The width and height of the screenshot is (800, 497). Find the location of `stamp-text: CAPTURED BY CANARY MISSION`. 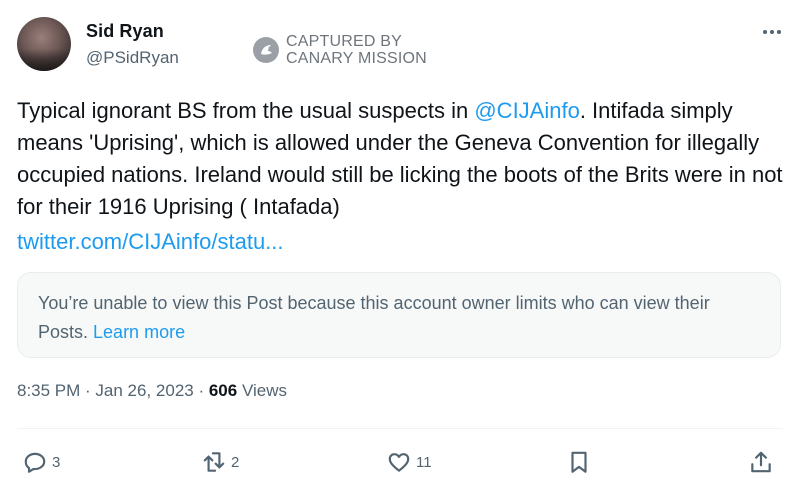

stamp-text: CAPTURED BY CANARY MISSION is located at coordinates (356, 50).